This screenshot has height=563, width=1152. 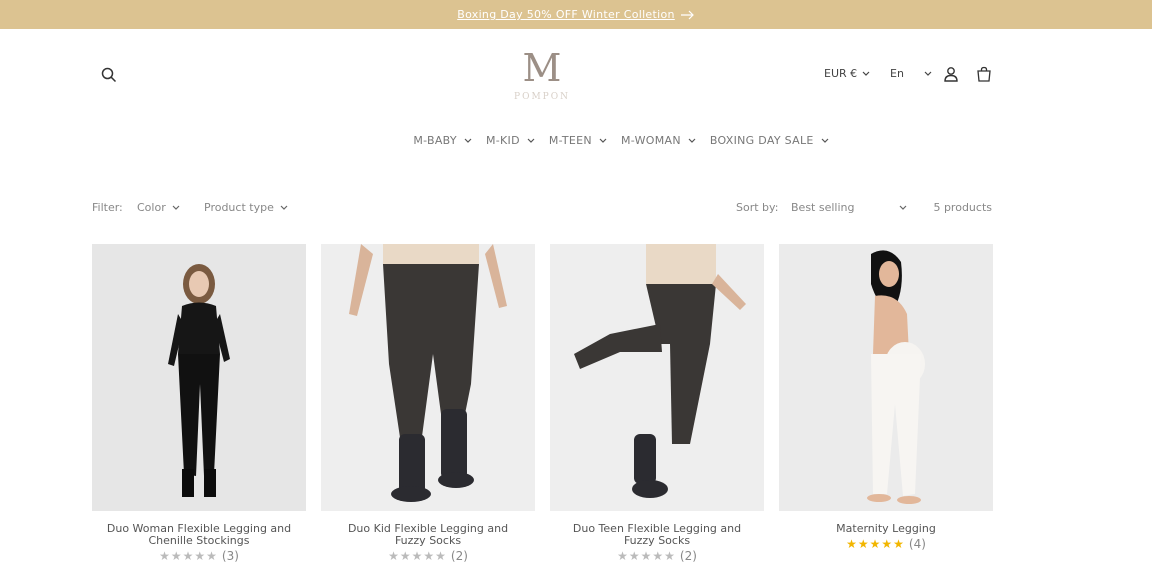 What do you see at coordinates (107, 207) in the screenshot?
I see `filter-label: Filter:` at bounding box center [107, 207].